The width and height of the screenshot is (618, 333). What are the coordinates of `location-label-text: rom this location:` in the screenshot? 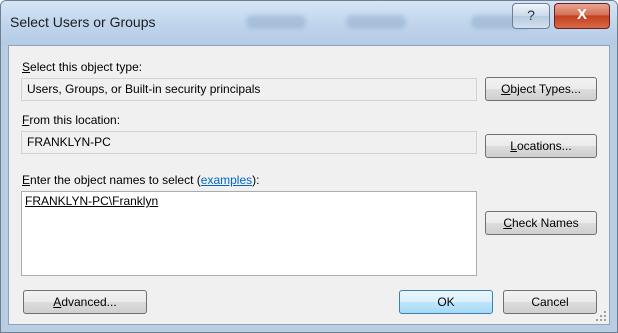 It's located at (75, 120).